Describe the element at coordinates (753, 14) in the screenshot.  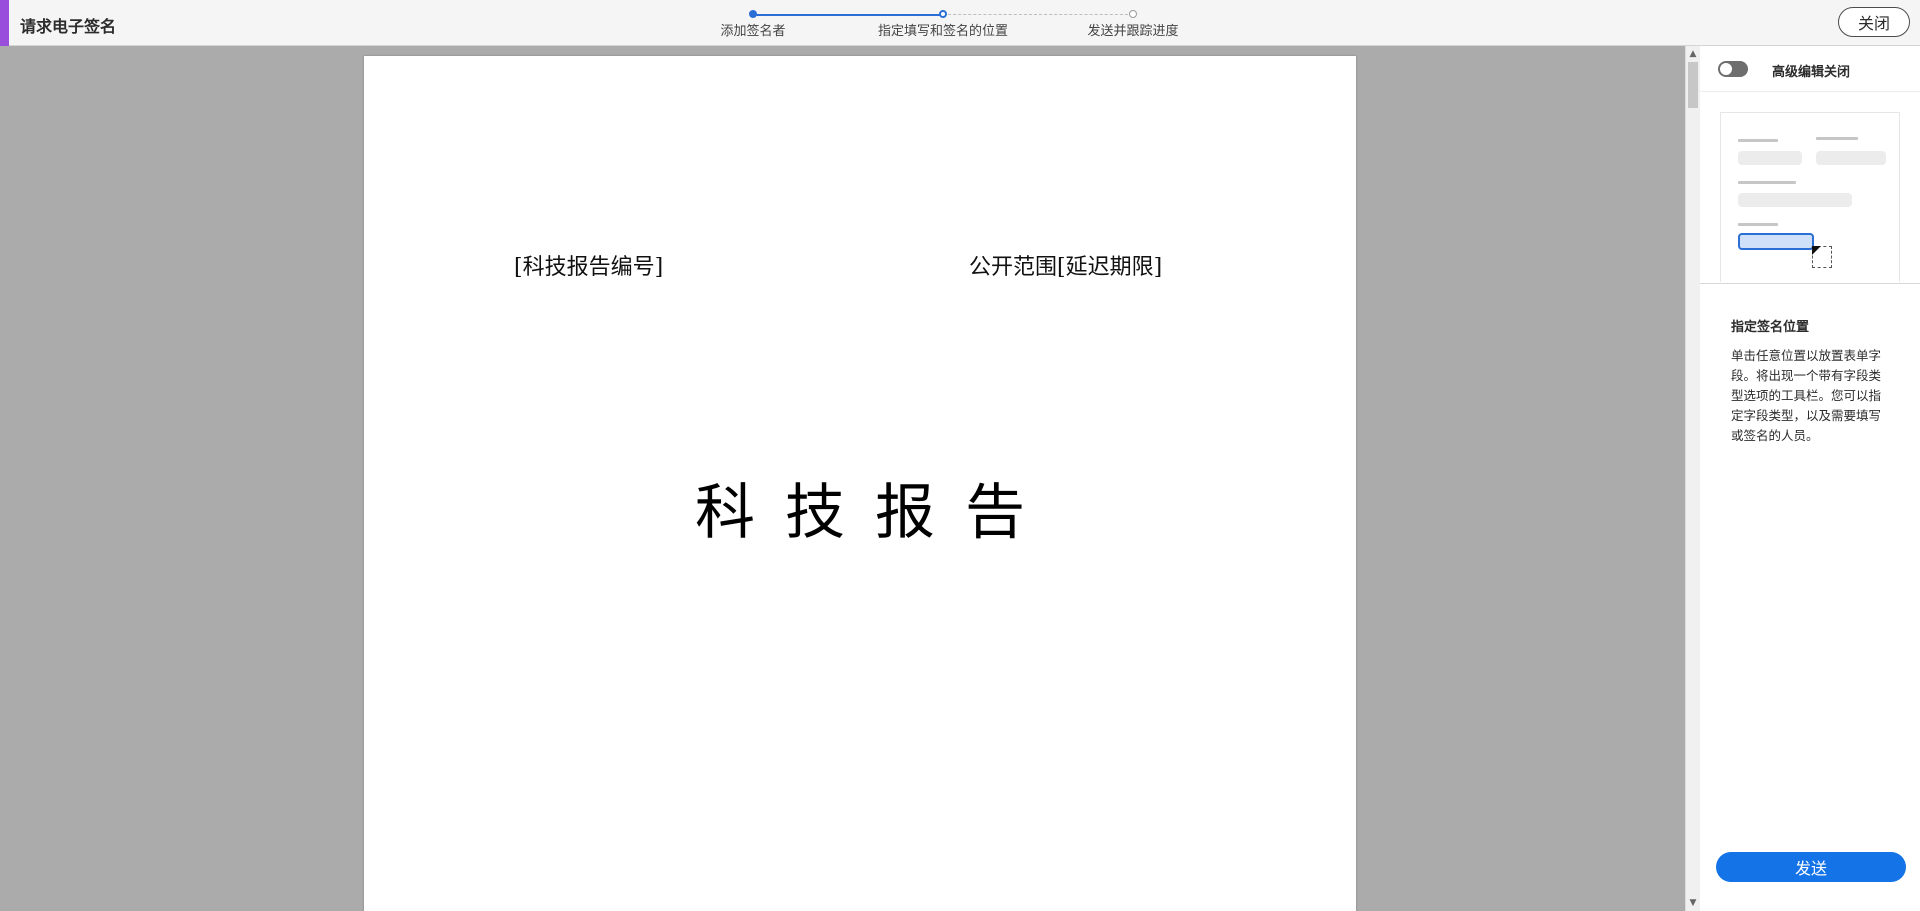
I see `step-1-dot` at that location.